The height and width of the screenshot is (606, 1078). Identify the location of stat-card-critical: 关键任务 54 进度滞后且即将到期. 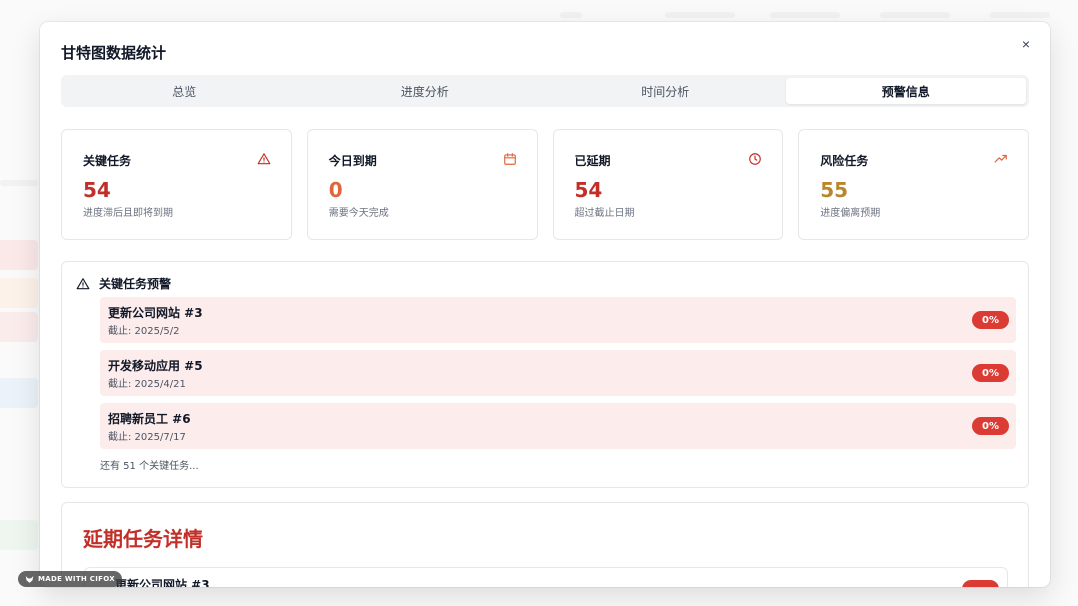
(176, 184).